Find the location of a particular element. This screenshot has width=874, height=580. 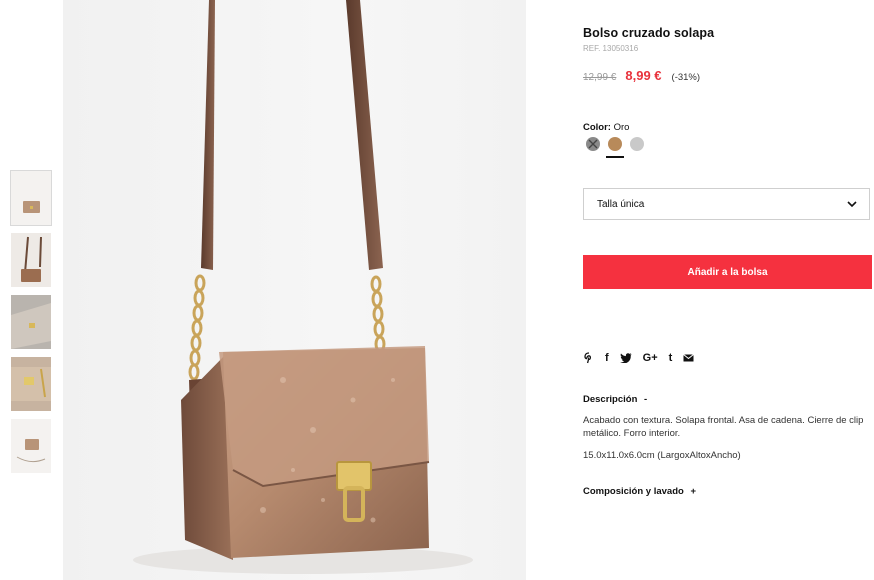

sale-price: 8,99 € is located at coordinates (643, 75).